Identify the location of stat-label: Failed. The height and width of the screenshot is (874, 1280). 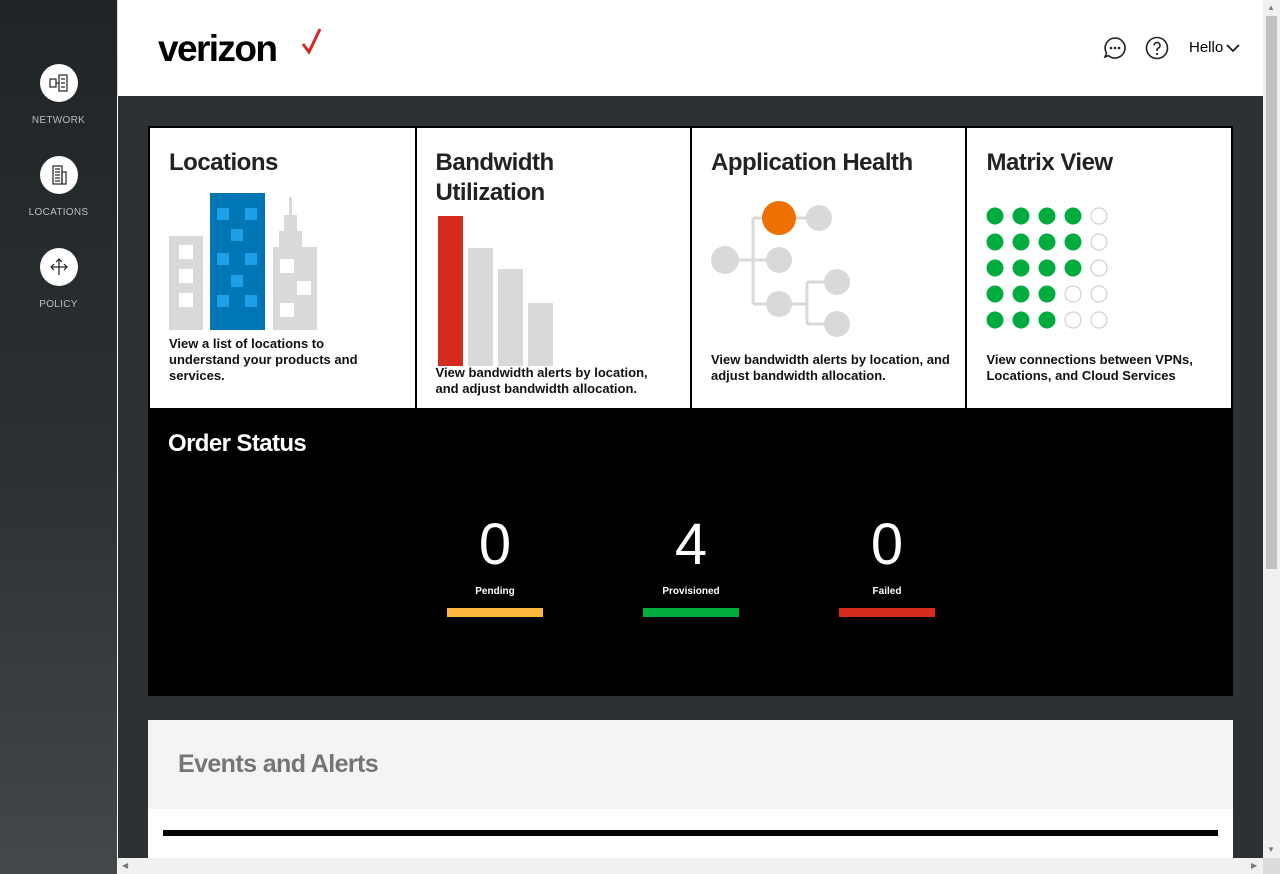
(887, 591).